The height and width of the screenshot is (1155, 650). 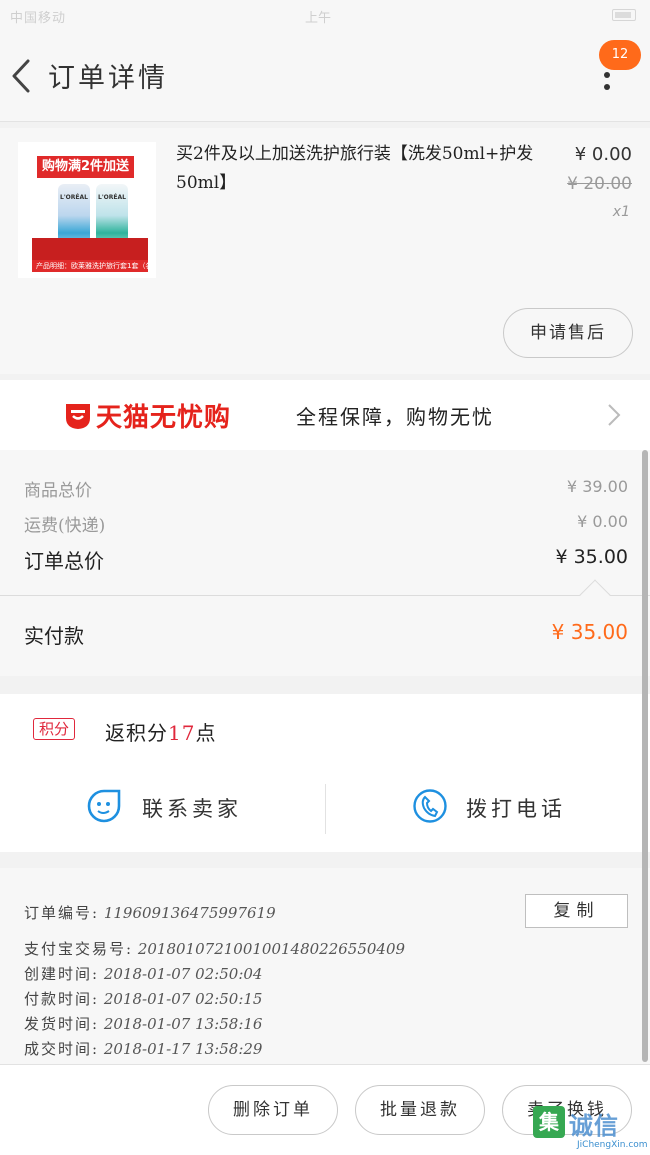 I want to click on status-bar: 中国移动 上午, so click(x=325, y=15).